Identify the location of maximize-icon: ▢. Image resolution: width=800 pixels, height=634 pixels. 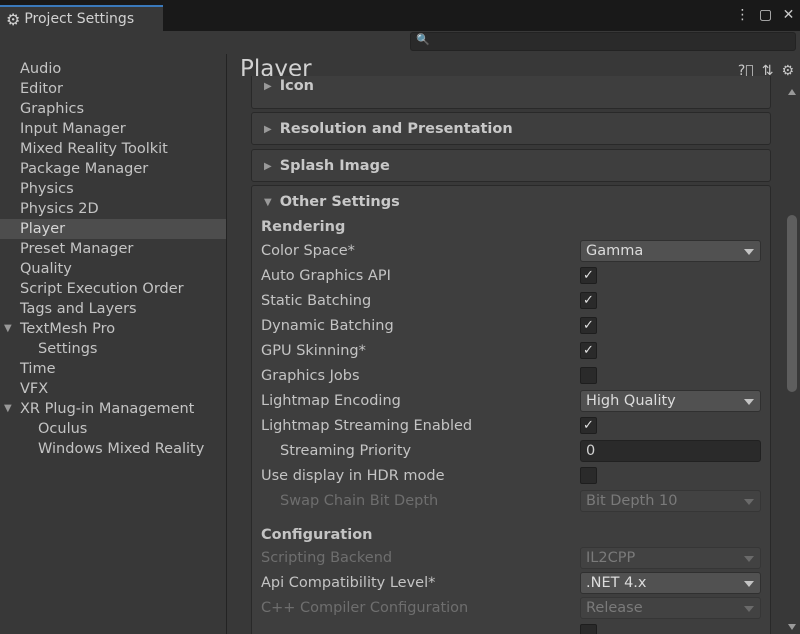
(765, 15).